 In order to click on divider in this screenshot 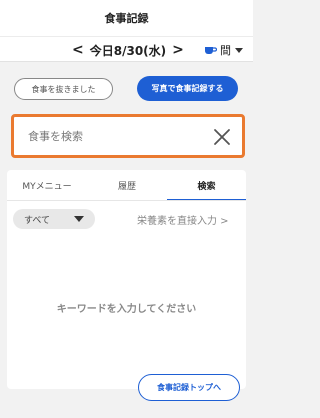, I will do `click(126, 200)`.